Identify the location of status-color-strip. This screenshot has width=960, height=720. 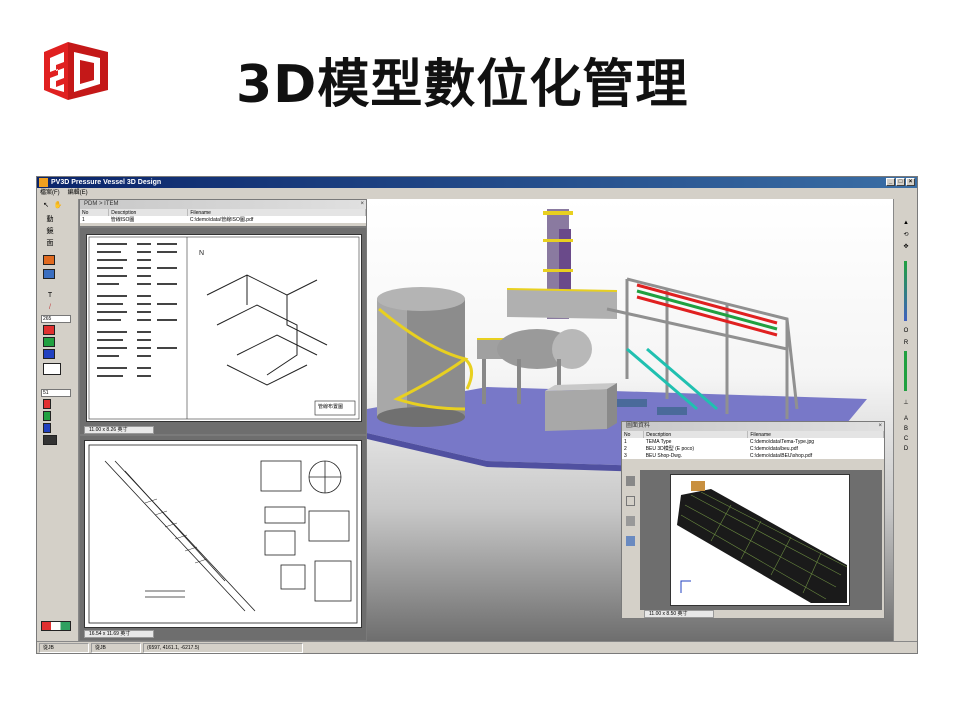
(56, 626).